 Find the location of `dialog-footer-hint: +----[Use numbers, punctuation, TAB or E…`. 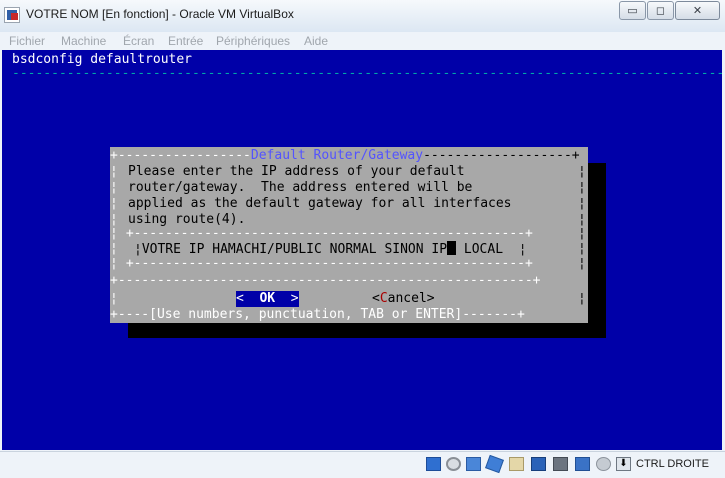

dialog-footer-hint: +----[Use numbers, punctuation, TAB or E… is located at coordinates (317, 314).